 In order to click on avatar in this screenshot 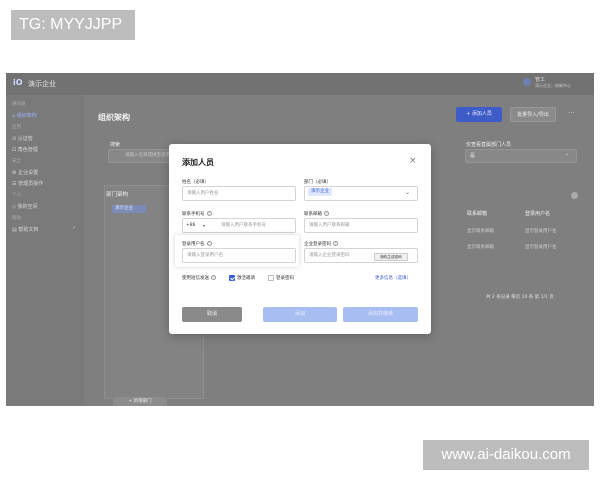, I will do `click(527, 82)`.